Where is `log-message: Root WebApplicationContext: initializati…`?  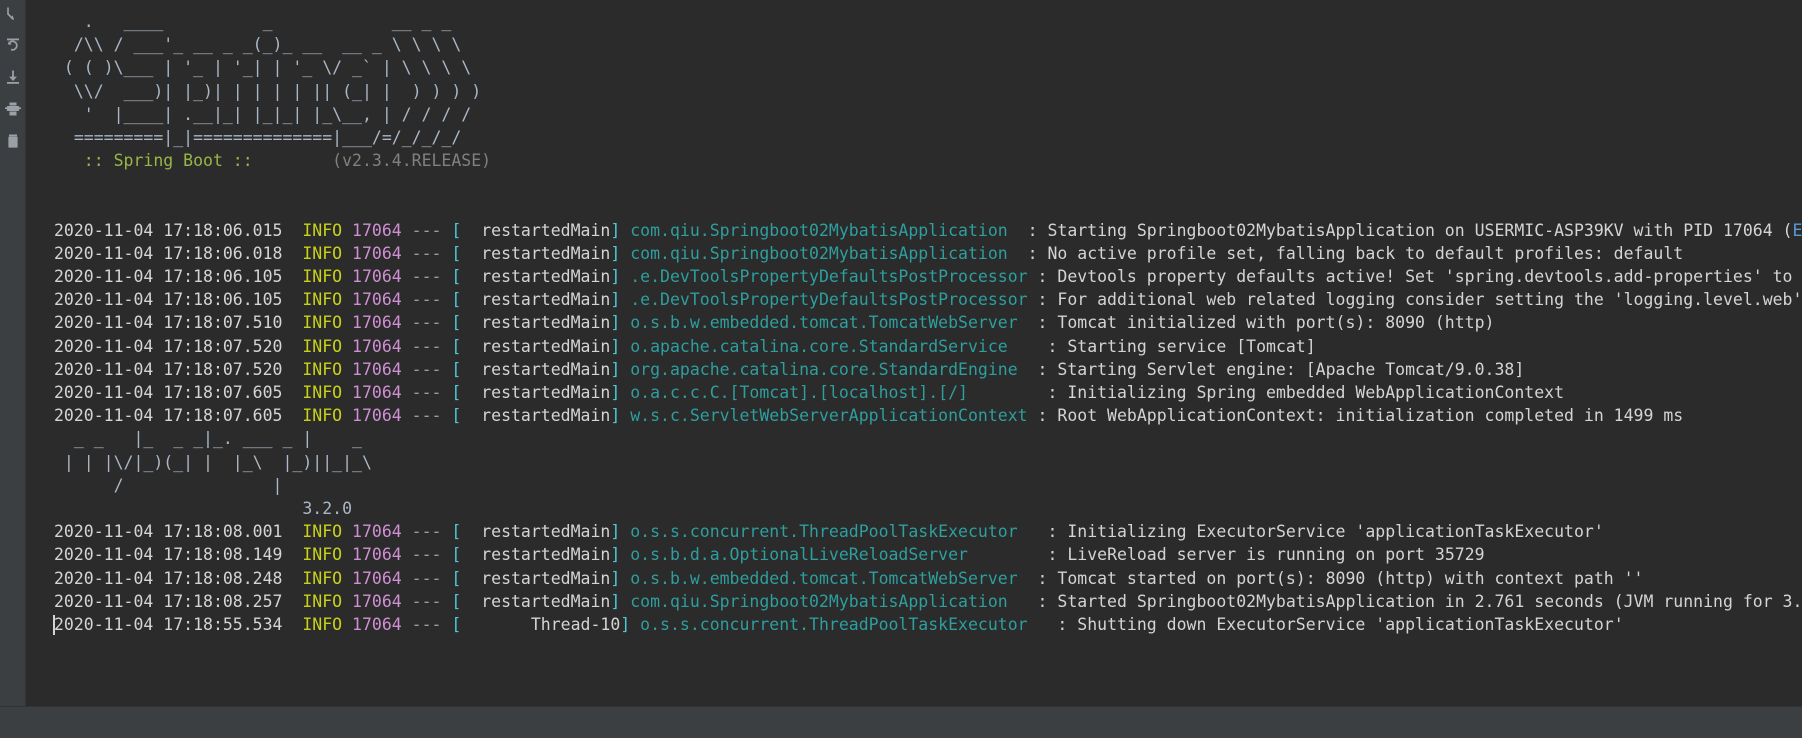 log-message: Root WebApplicationContext: initializati… is located at coordinates (1370, 416).